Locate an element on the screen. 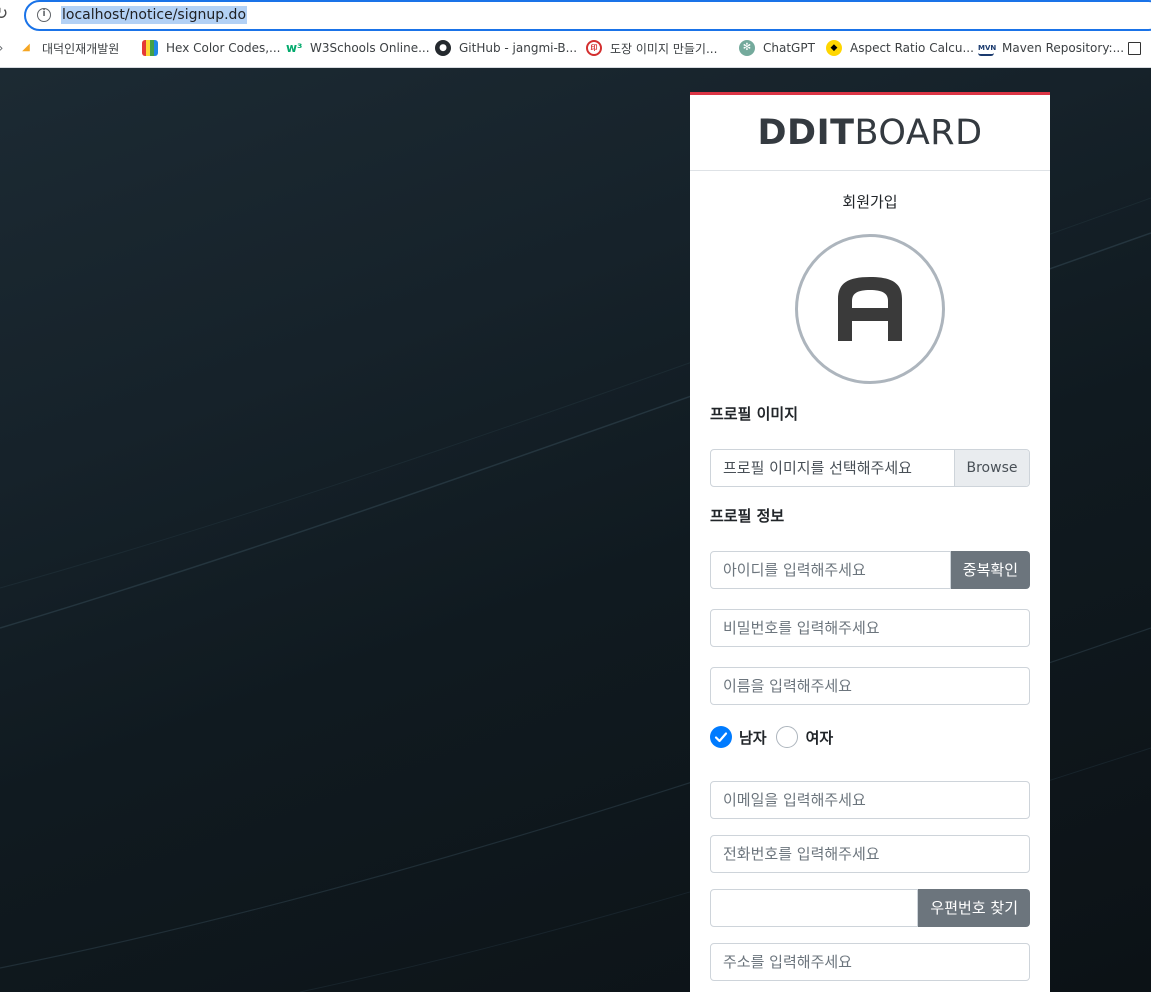 The height and width of the screenshot is (992, 1151). profile-image-label: 프로필 이미지 is located at coordinates (754, 414).